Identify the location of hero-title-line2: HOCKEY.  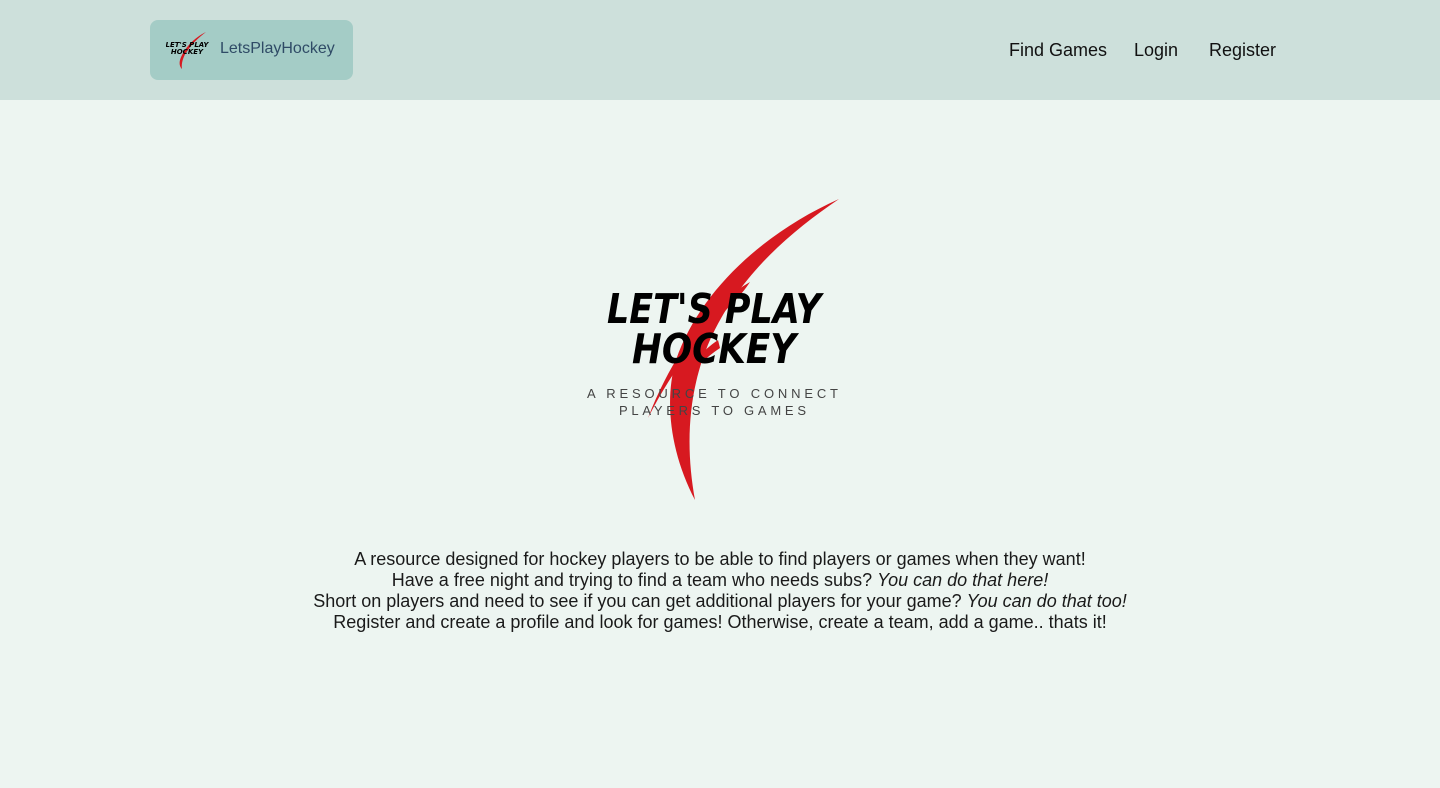
(716, 349).